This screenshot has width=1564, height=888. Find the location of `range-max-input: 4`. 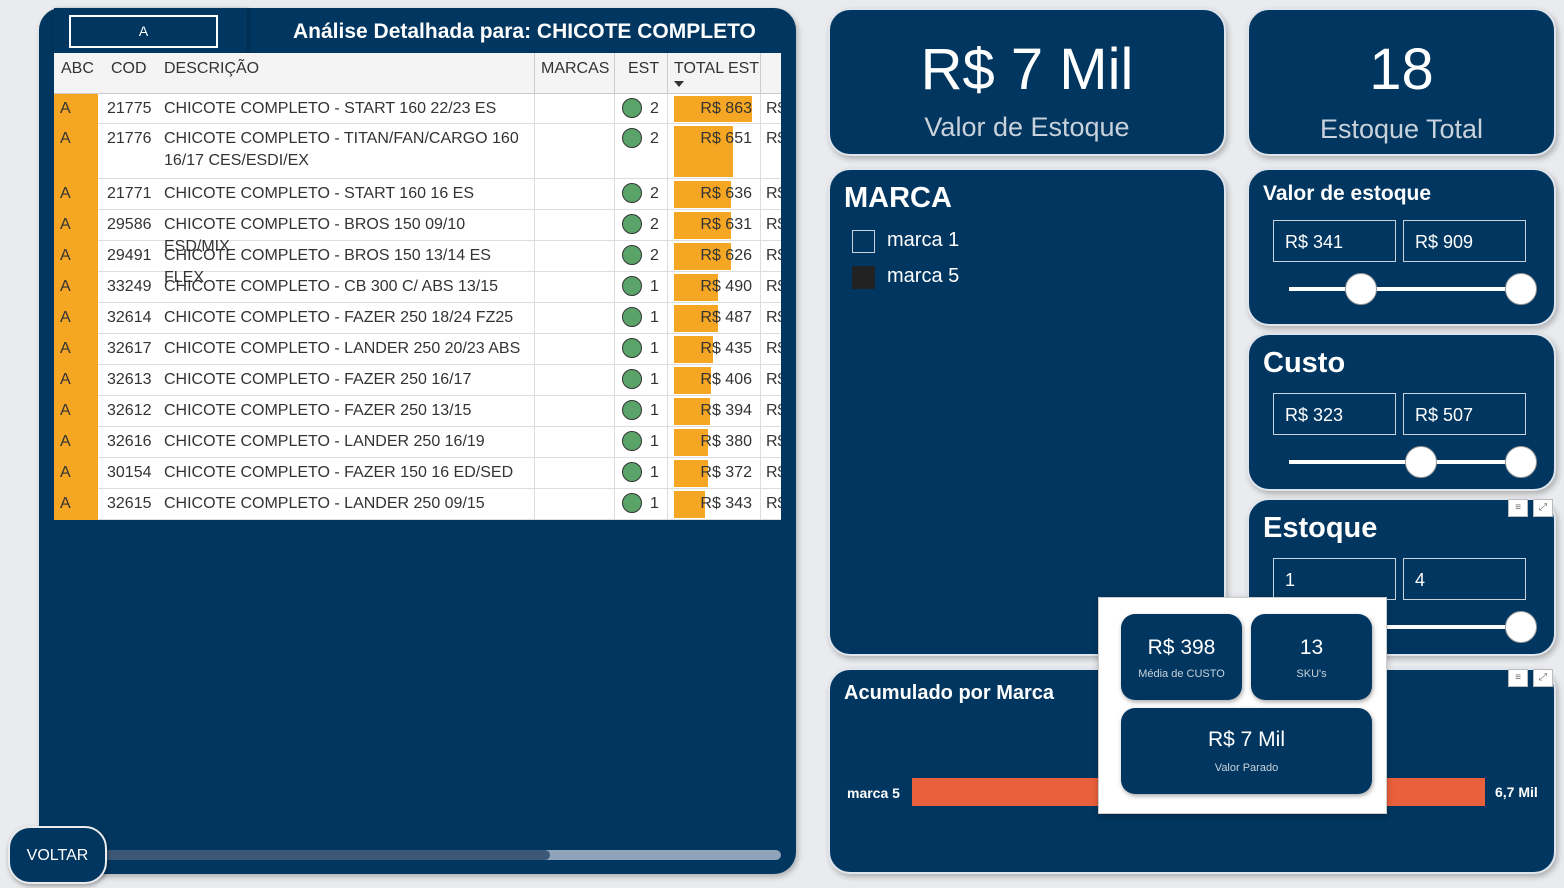

range-max-input: 4 is located at coordinates (1464, 579).